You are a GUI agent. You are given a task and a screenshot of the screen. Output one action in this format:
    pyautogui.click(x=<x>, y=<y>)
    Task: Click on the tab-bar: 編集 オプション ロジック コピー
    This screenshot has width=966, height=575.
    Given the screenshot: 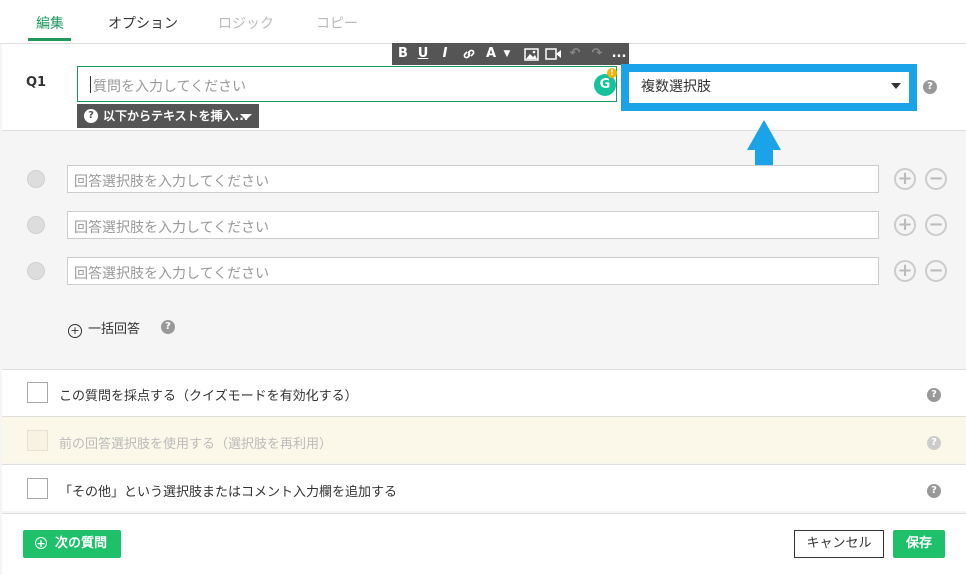 What is the action you would take?
    pyautogui.click(x=483, y=22)
    